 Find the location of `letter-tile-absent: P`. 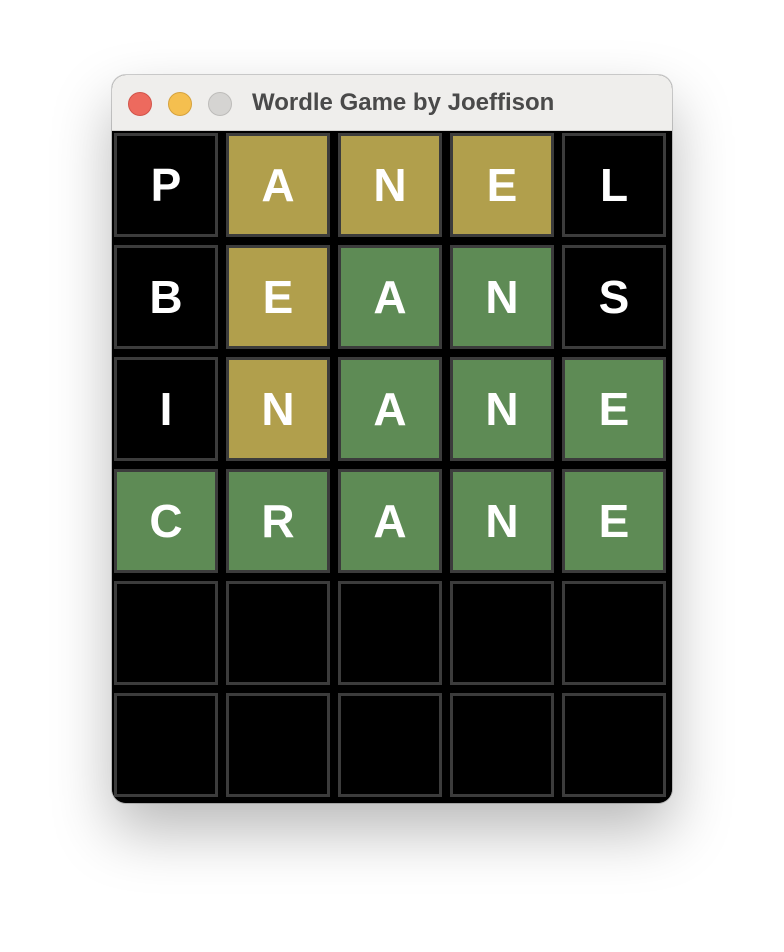

letter-tile-absent: P is located at coordinates (166, 185).